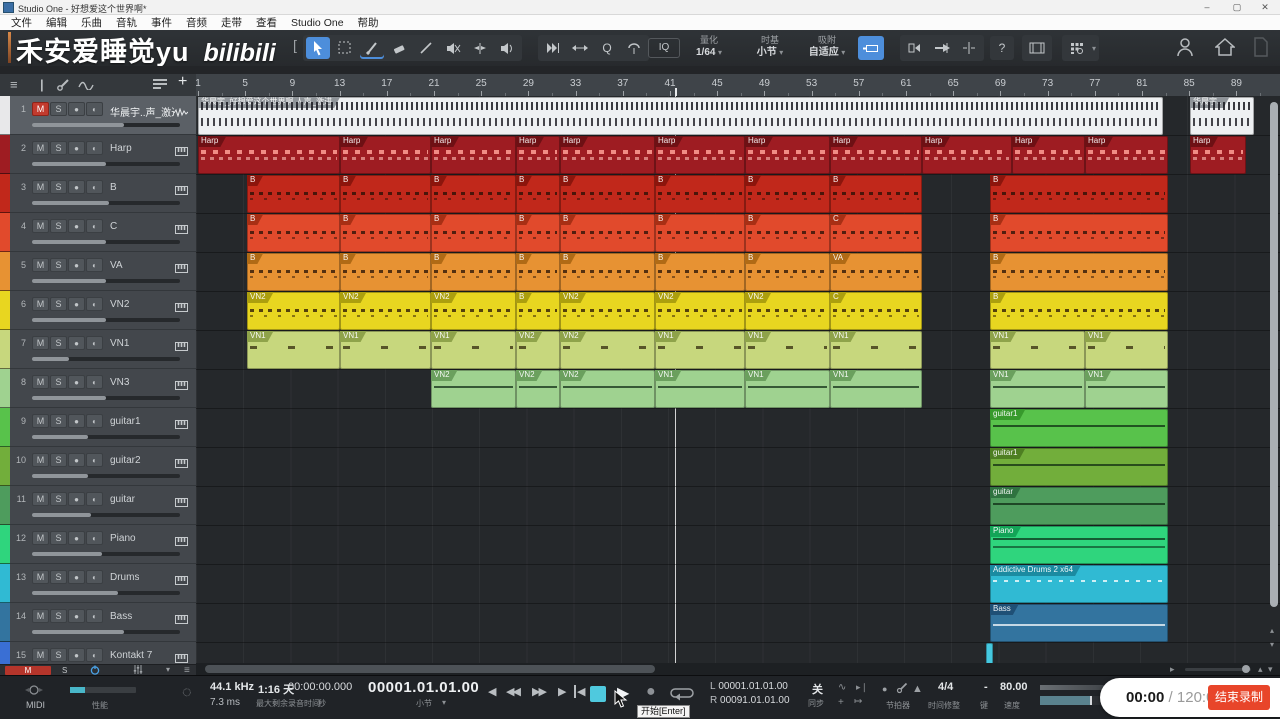 This screenshot has height=719, width=1280. I want to click on zoom-out-icon: ▾, so click(1270, 669).